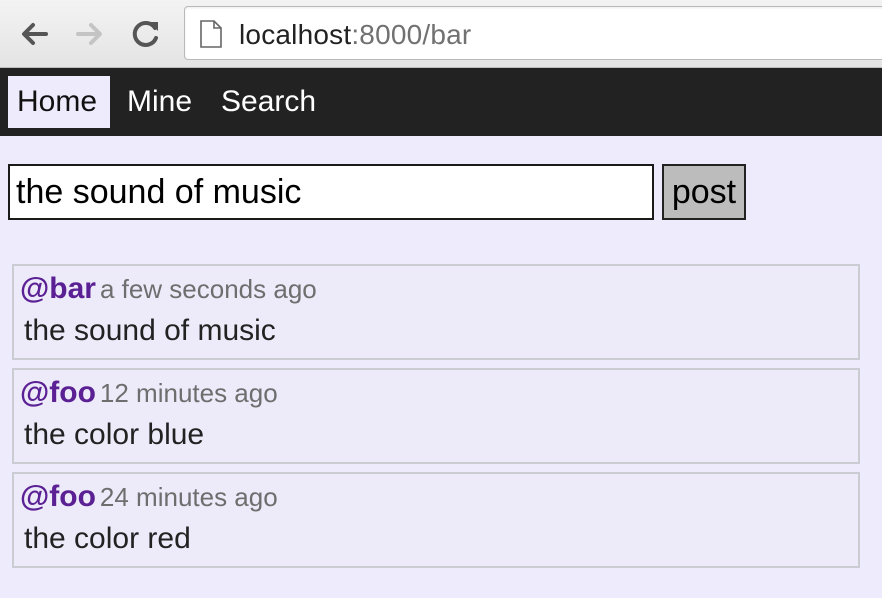 The width and height of the screenshot is (882, 598). I want to click on post-timestamp: 12 minutes ago, so click(188, 393).